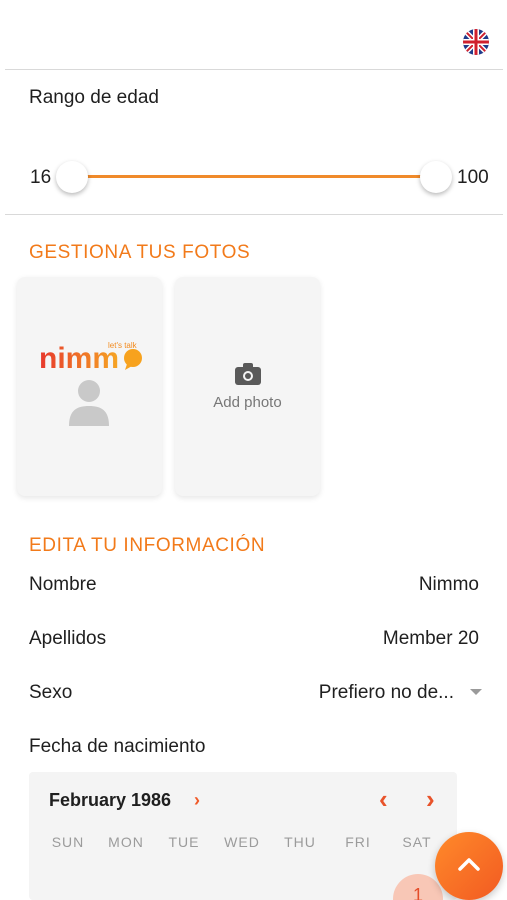  What do you see at coordinates (436, 177) in the screenshot?
I see `age-max-slider-handle` at bounding box center [436, 177].